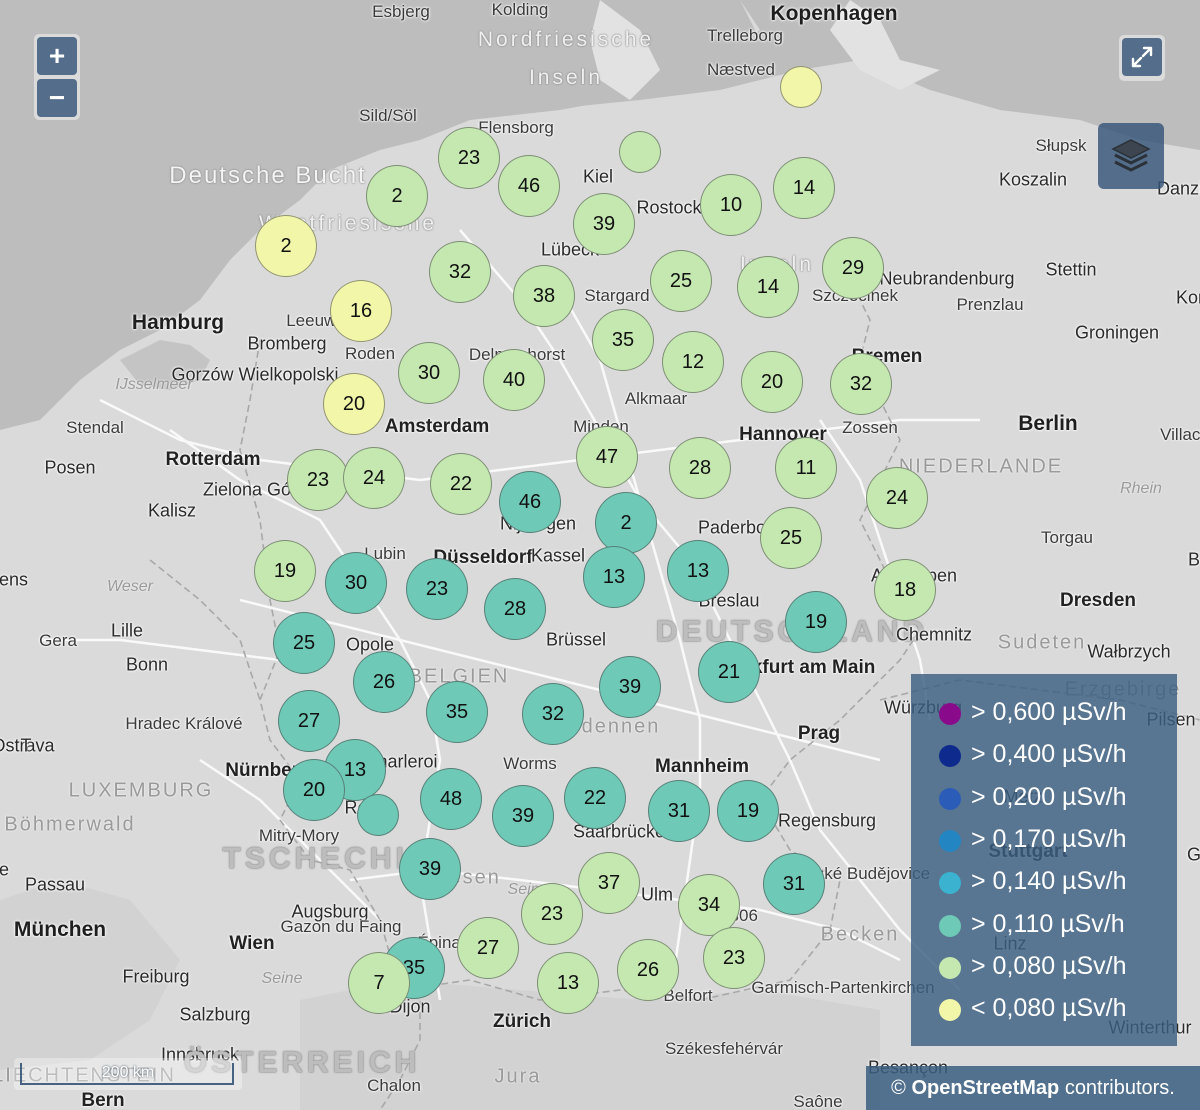 This screenshot has height=1110, width=1200. Describe the element at coordinates (1098, 600) in the screenshot. I see `place-label: Dresden` at that location.